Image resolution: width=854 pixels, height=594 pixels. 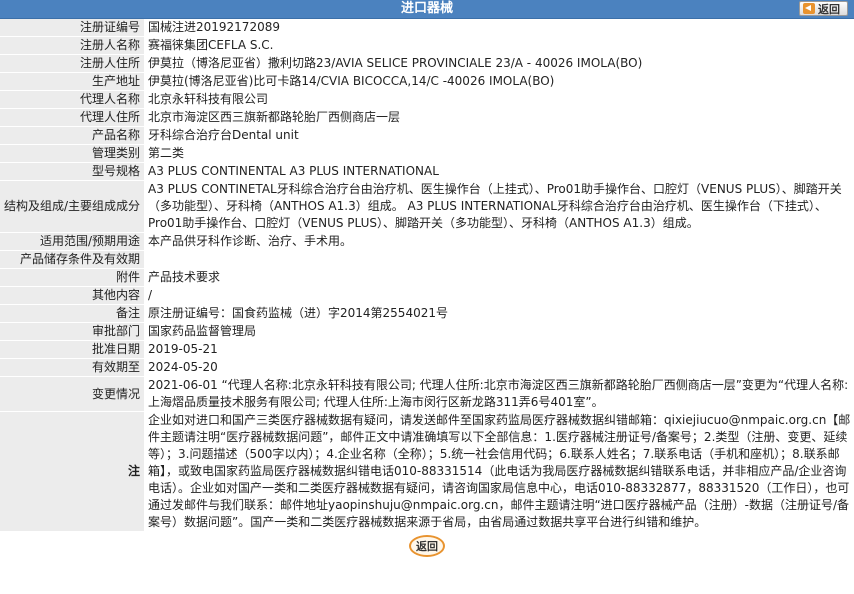 What do you see at coordinates (72, 153) in the screenshot?
I see `field-label: 管理类别` at bounding box center [72, 153].